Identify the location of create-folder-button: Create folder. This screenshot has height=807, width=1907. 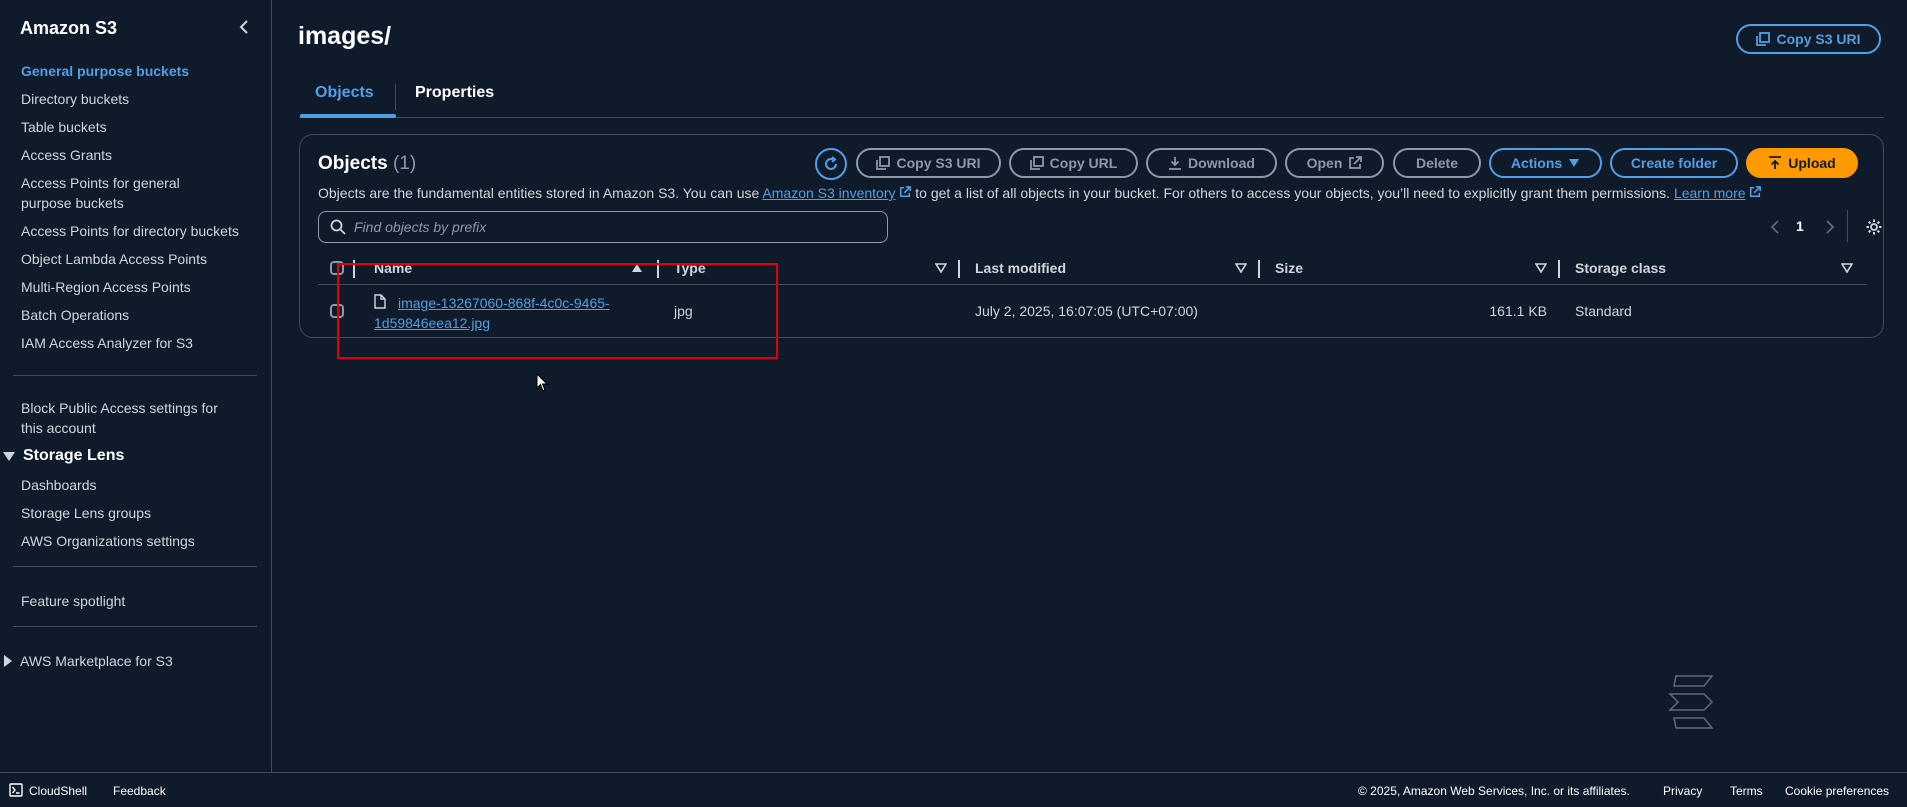
(1674, 163).